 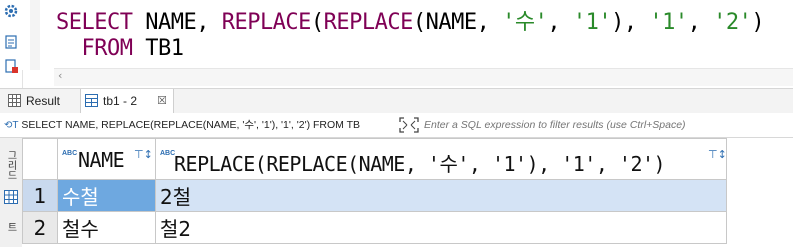 What do you see at coordinates (630, 22) in the screenshot?
I see `sql-text: ),` at bounding box center [630, 22].